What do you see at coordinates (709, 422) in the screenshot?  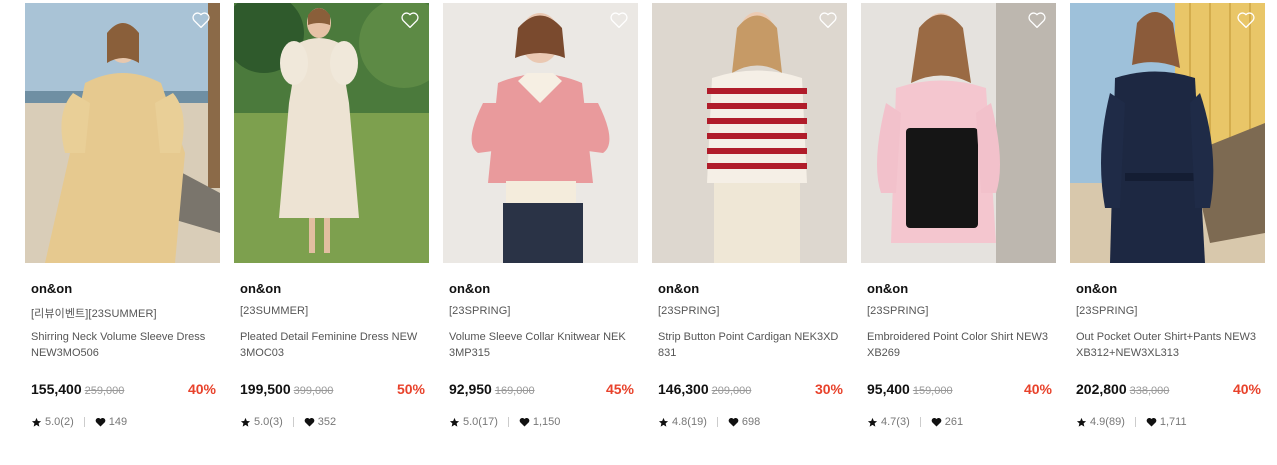 I see `product-meta: 4.8(19) 698` at bounding box center [709, 422].